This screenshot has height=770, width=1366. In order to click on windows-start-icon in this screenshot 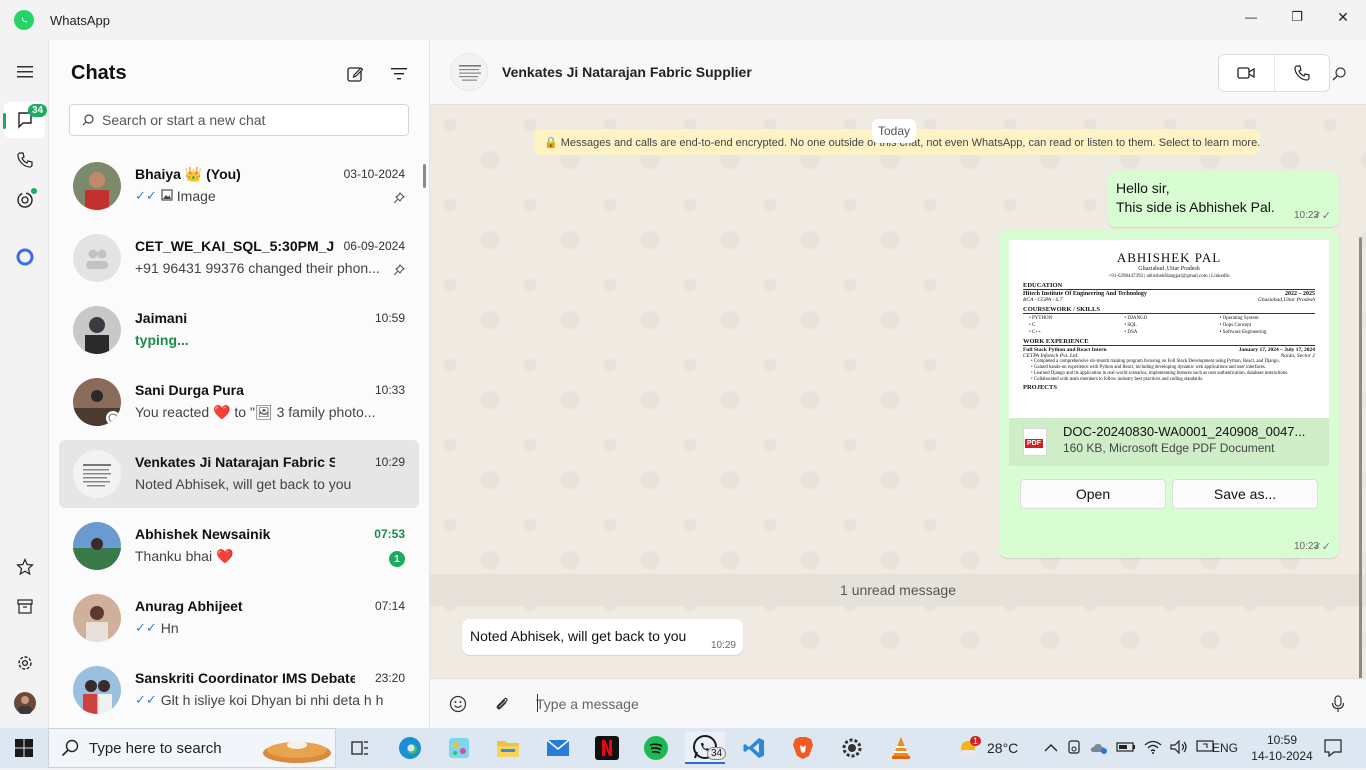, I will do `click(24, 748)`.